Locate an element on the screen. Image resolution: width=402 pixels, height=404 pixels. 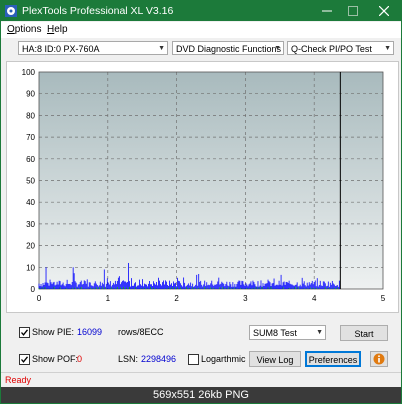
maximize-icon is located at coordinates (353, 11).